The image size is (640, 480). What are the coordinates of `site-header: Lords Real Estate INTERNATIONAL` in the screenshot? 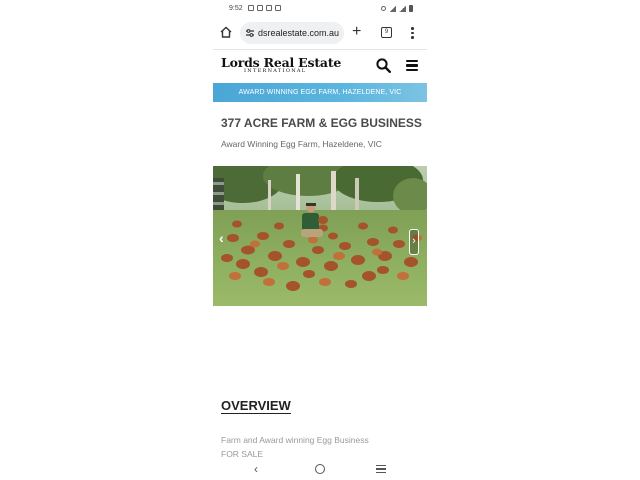 It's located at (320, 66).